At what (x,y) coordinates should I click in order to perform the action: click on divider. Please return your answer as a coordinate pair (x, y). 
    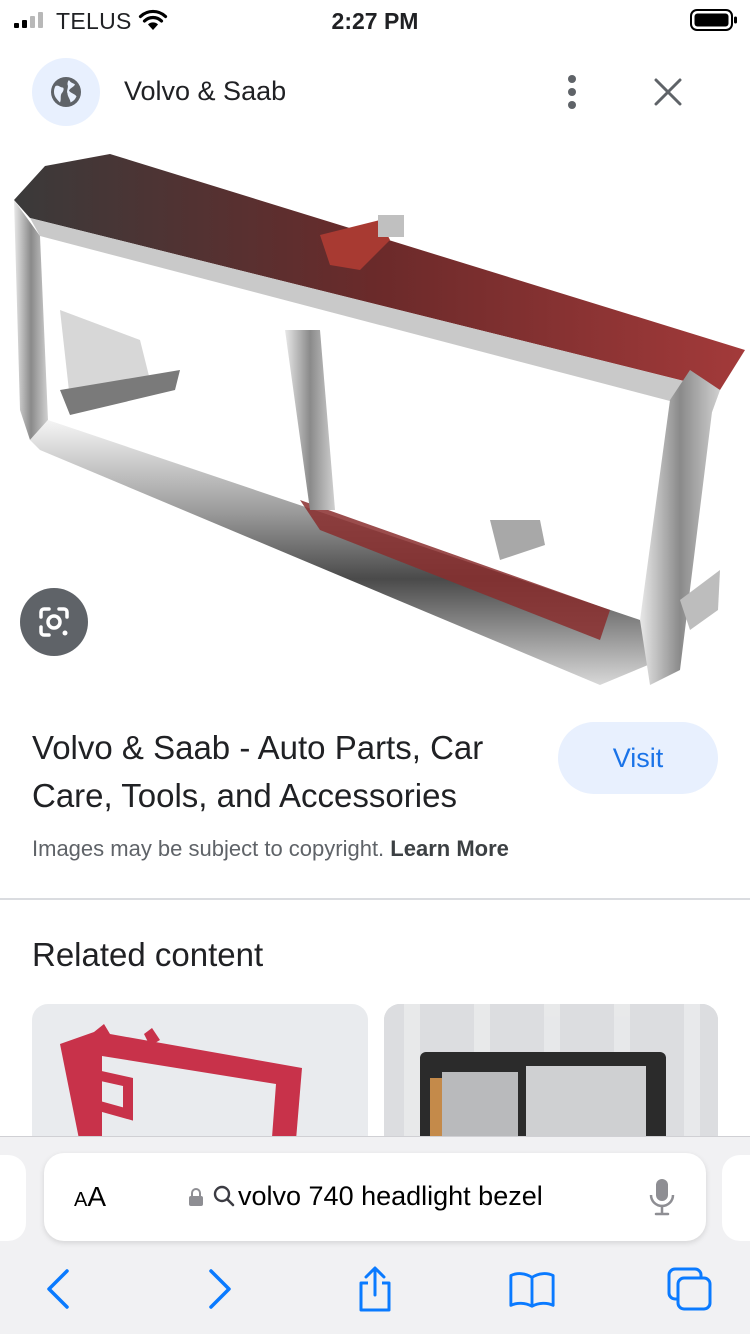
    Looking at the image, I should click on (375, 899).